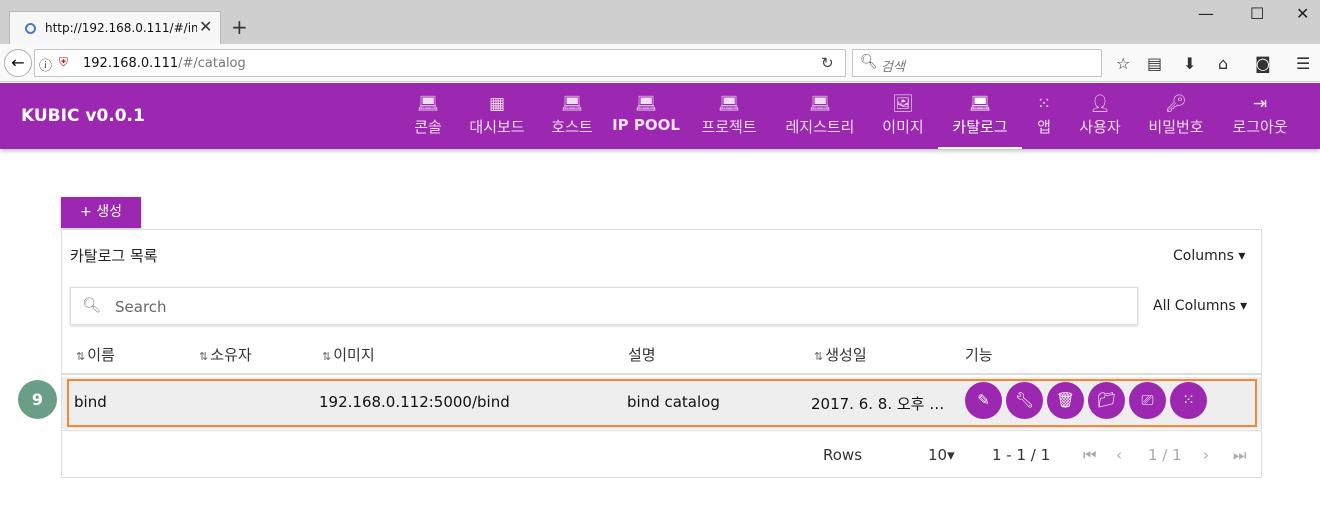 The height and width of the screenshot is (507, 1320). I want to click on cell-image: 192.168.0.112:5000/bind, so click(414, 402).